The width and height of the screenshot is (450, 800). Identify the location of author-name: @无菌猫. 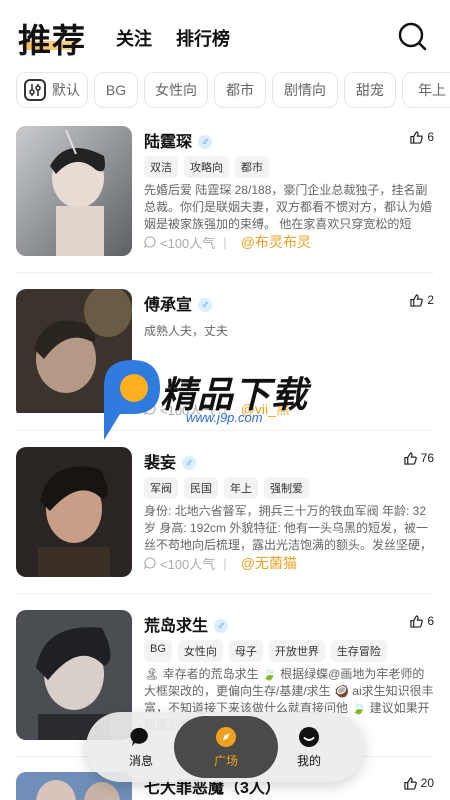
(269, 563).